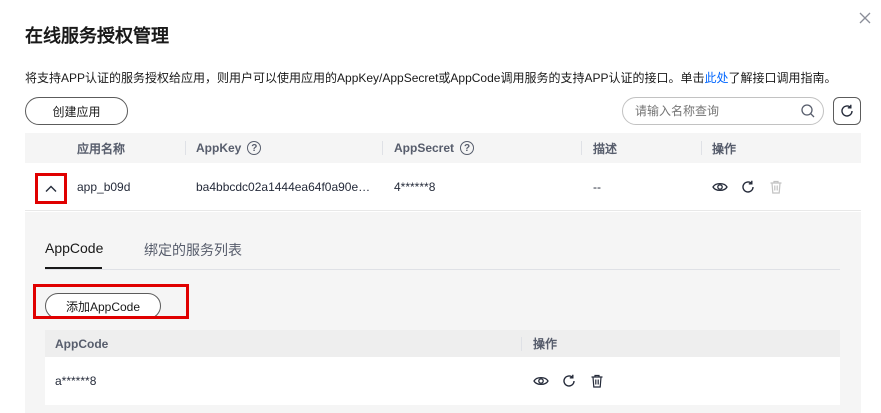 This screenshot has height=413, width=881. I want to click on add-appcode-button: 添加AppCode, so click(103, 306).